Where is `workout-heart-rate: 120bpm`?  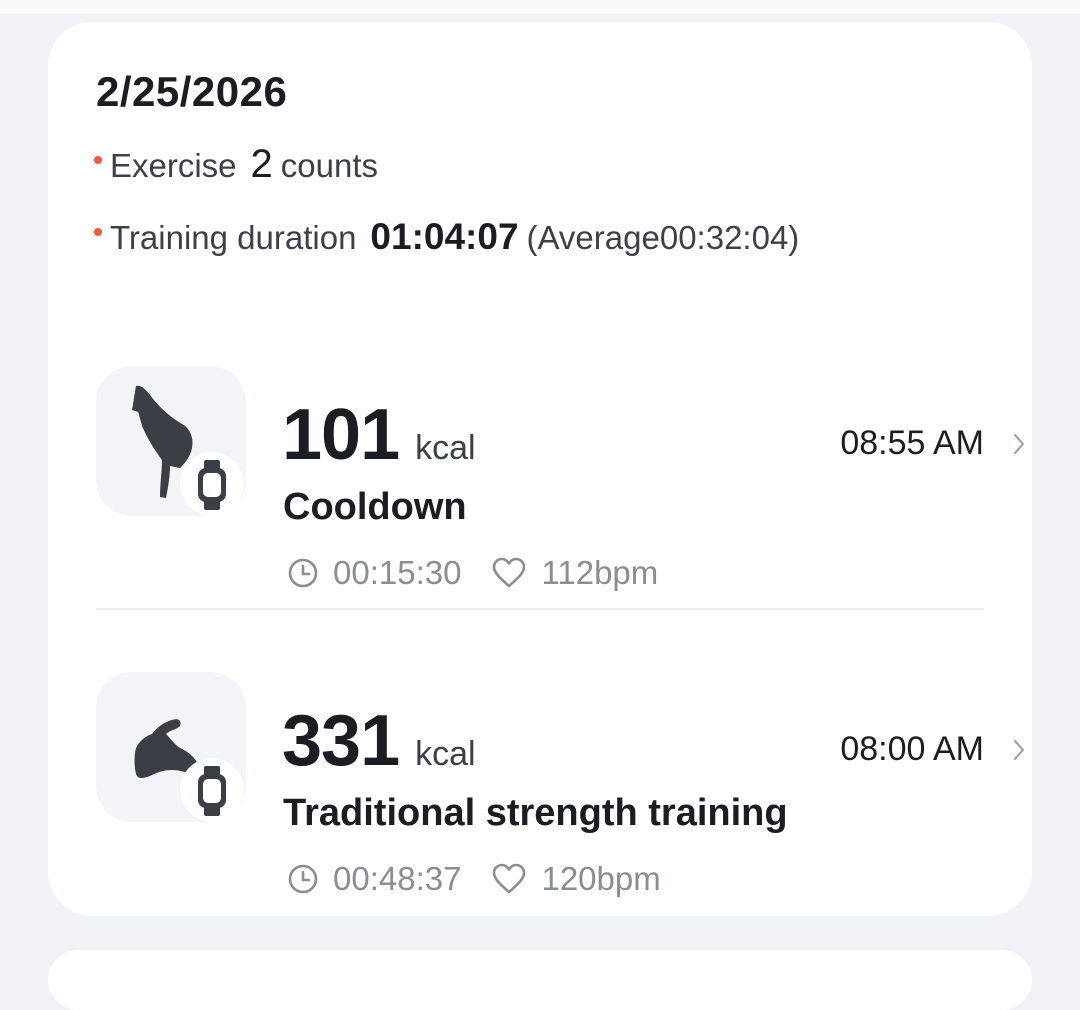
workout-heart-rate: 120bpm is located at coordinates (601, 878).